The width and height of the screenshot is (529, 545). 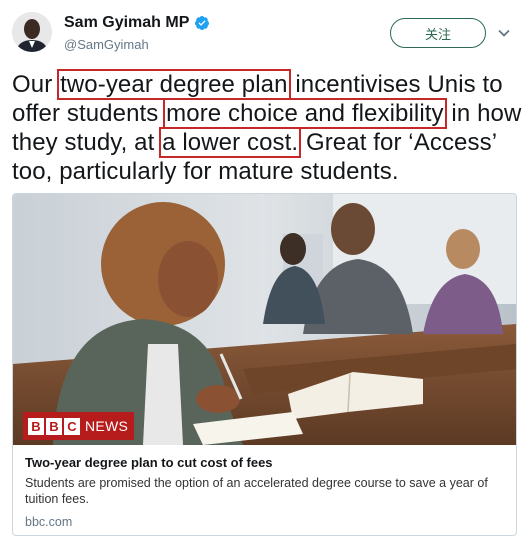 I want to click on display-name: Sam Gyimah MP, so click(x=126, y=23).